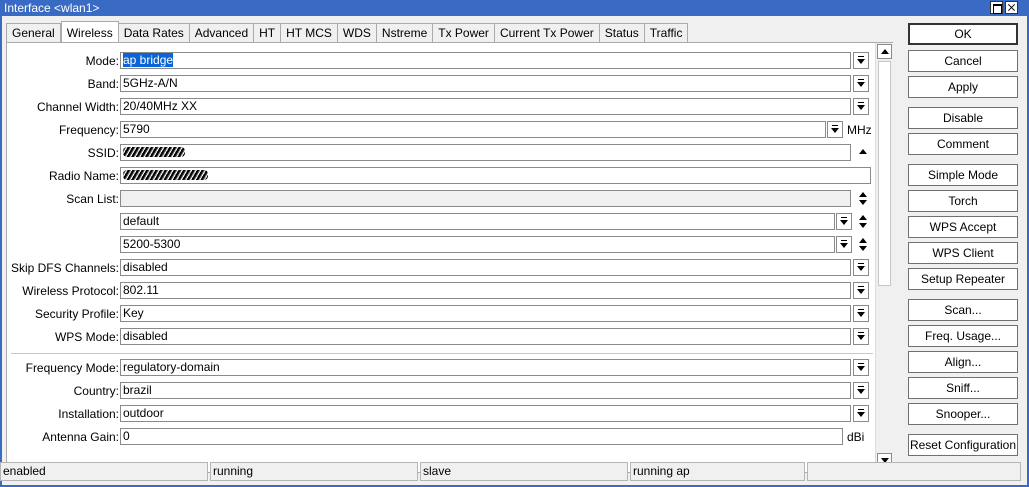 This screenshot has height=487, width=1029. Describe the element at coordinates (861, 267) in the screenshot. I see `skip-dfs-dropdown-icon` at that location.